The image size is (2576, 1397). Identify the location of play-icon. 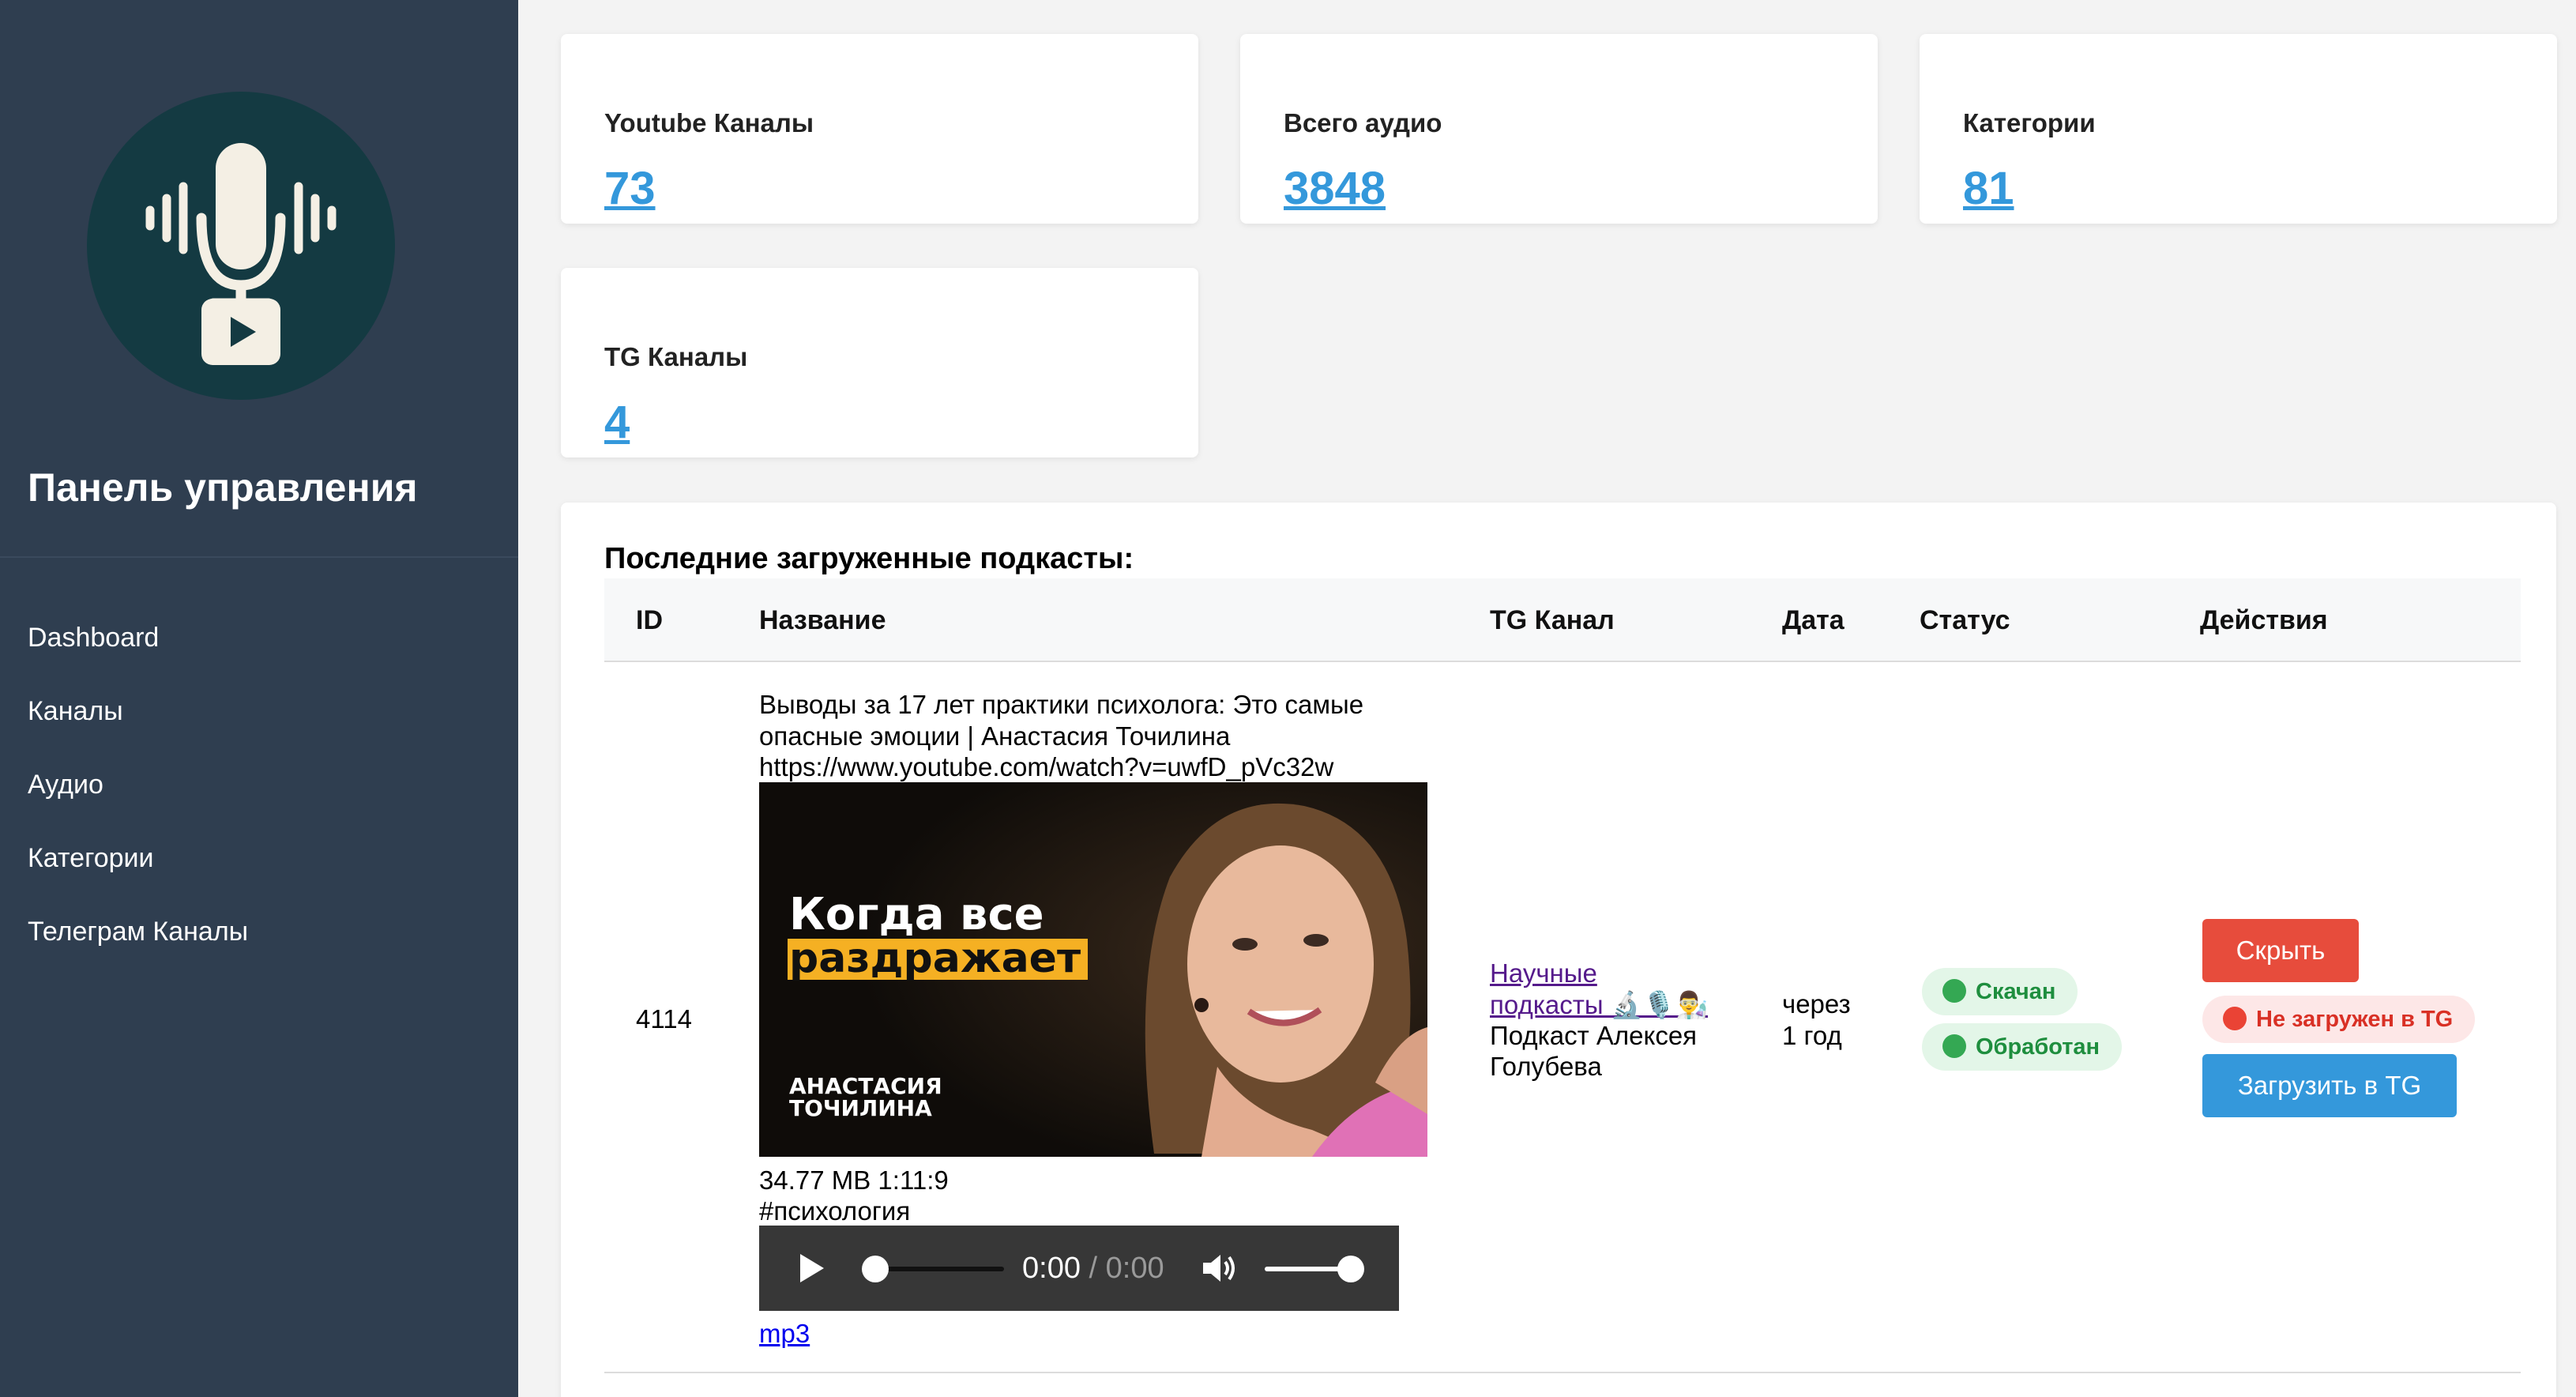
(811, 1270).